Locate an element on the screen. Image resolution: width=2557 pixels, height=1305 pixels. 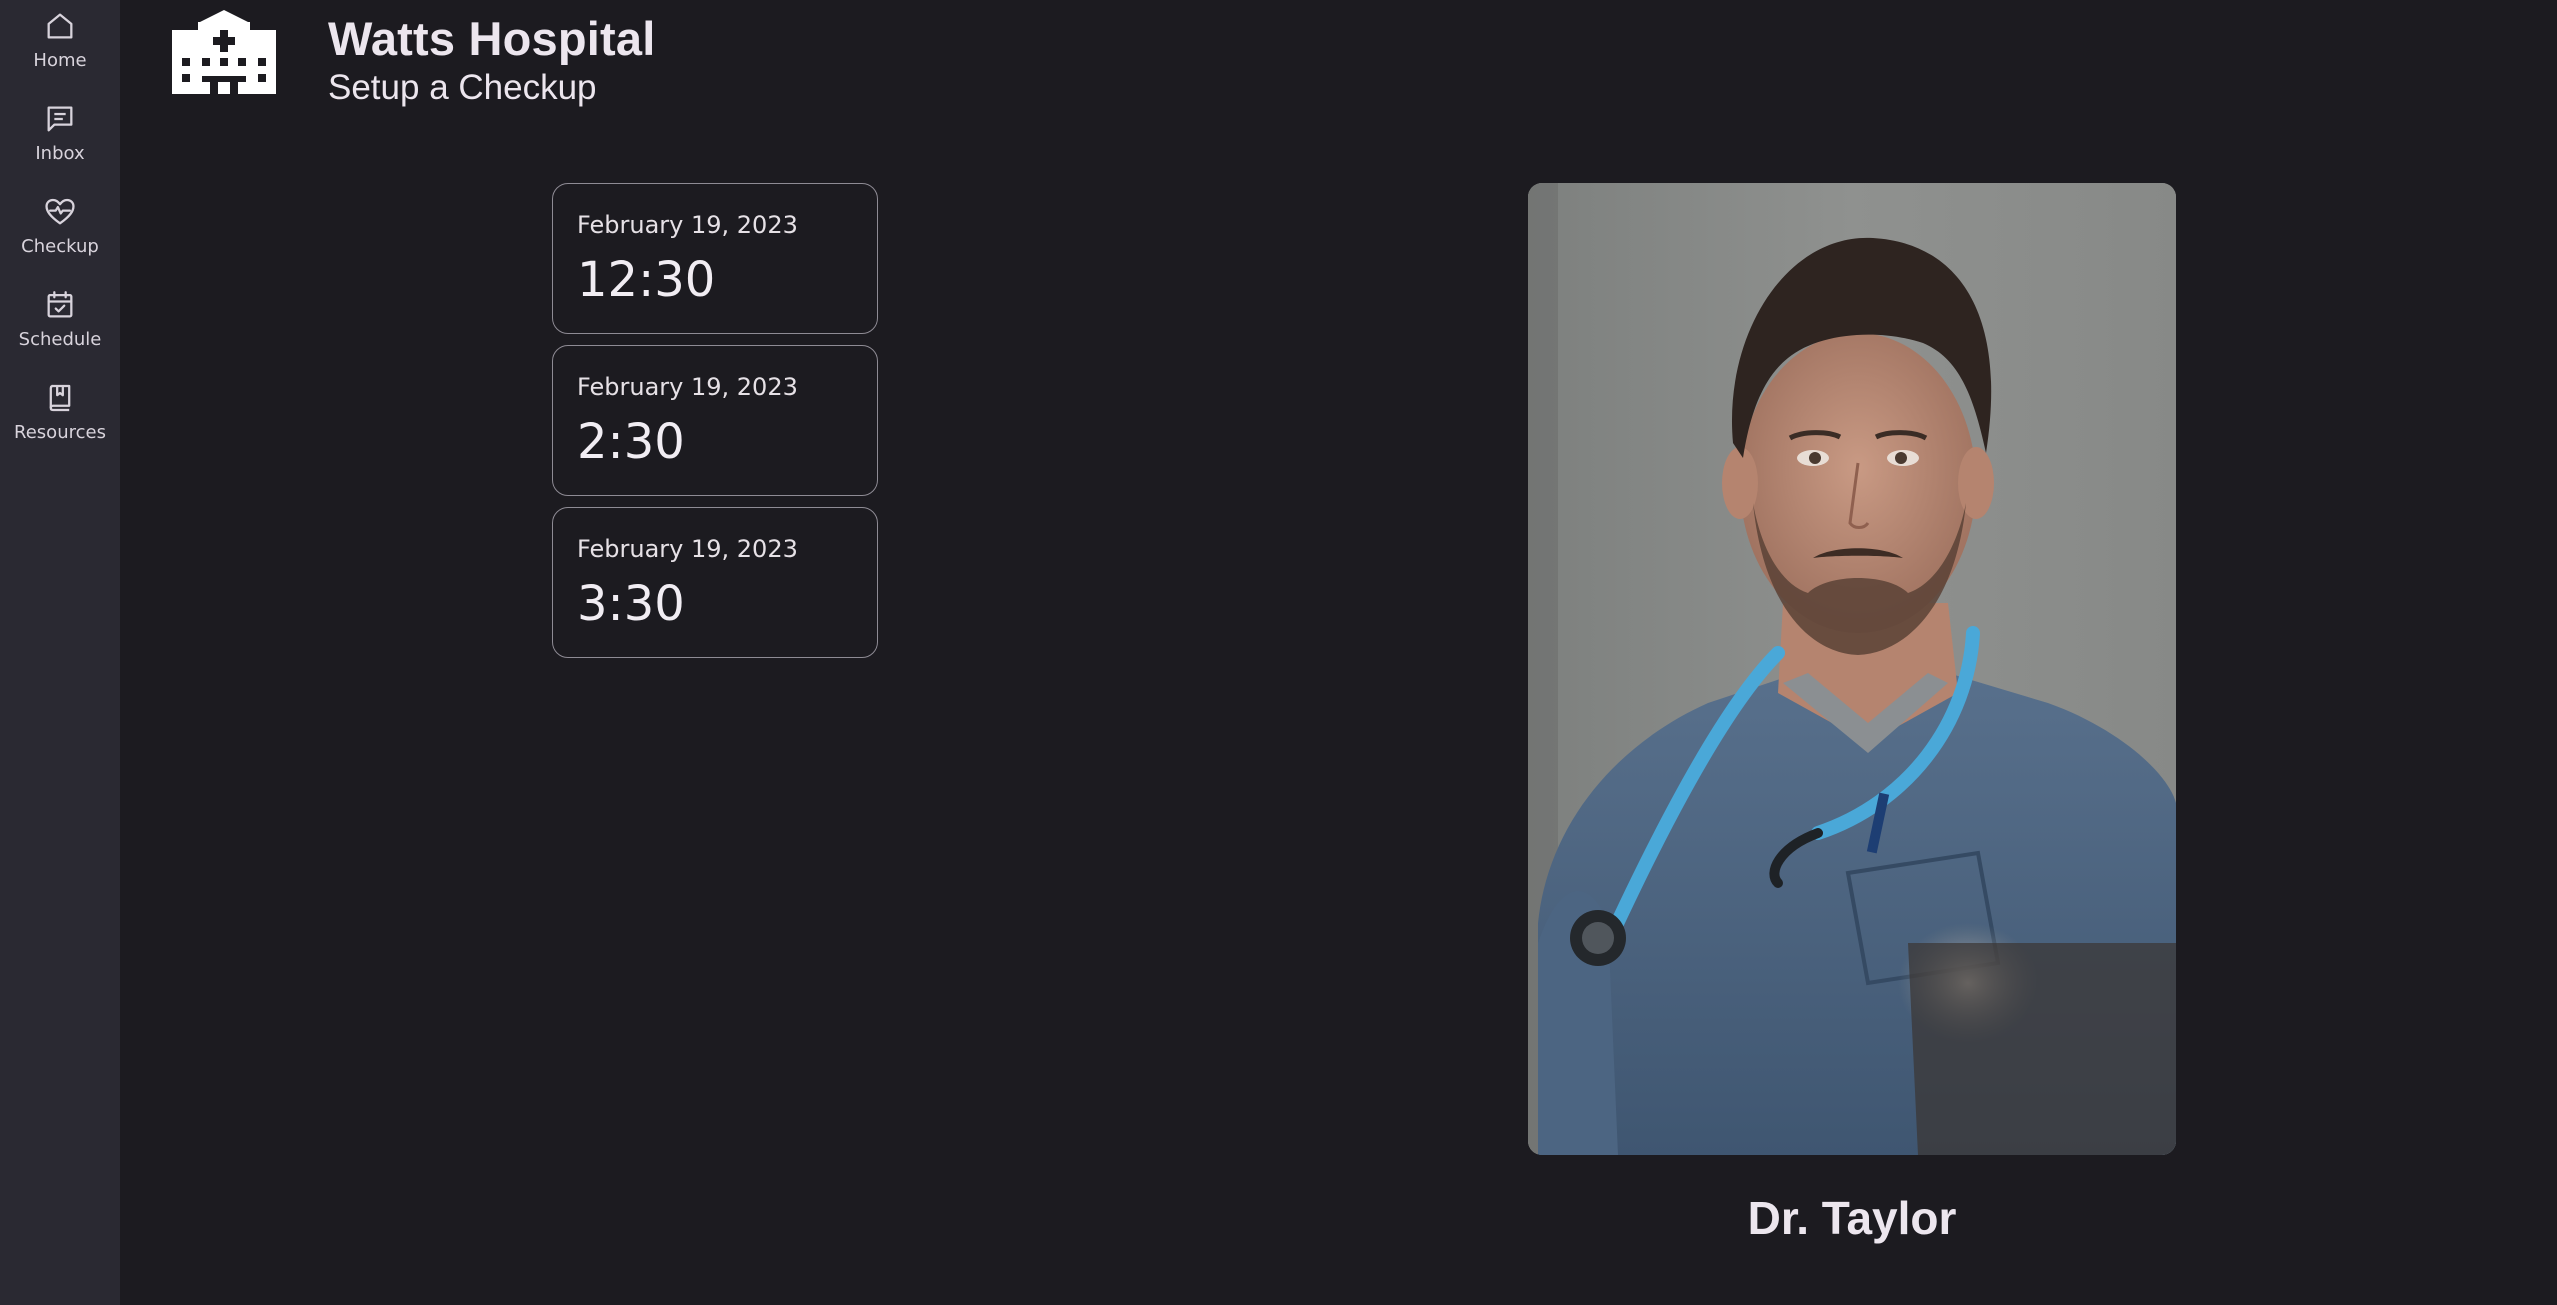
navigation-rail: Home Inbox Checkup Schedule Resources is located at coordinates (60, 652).